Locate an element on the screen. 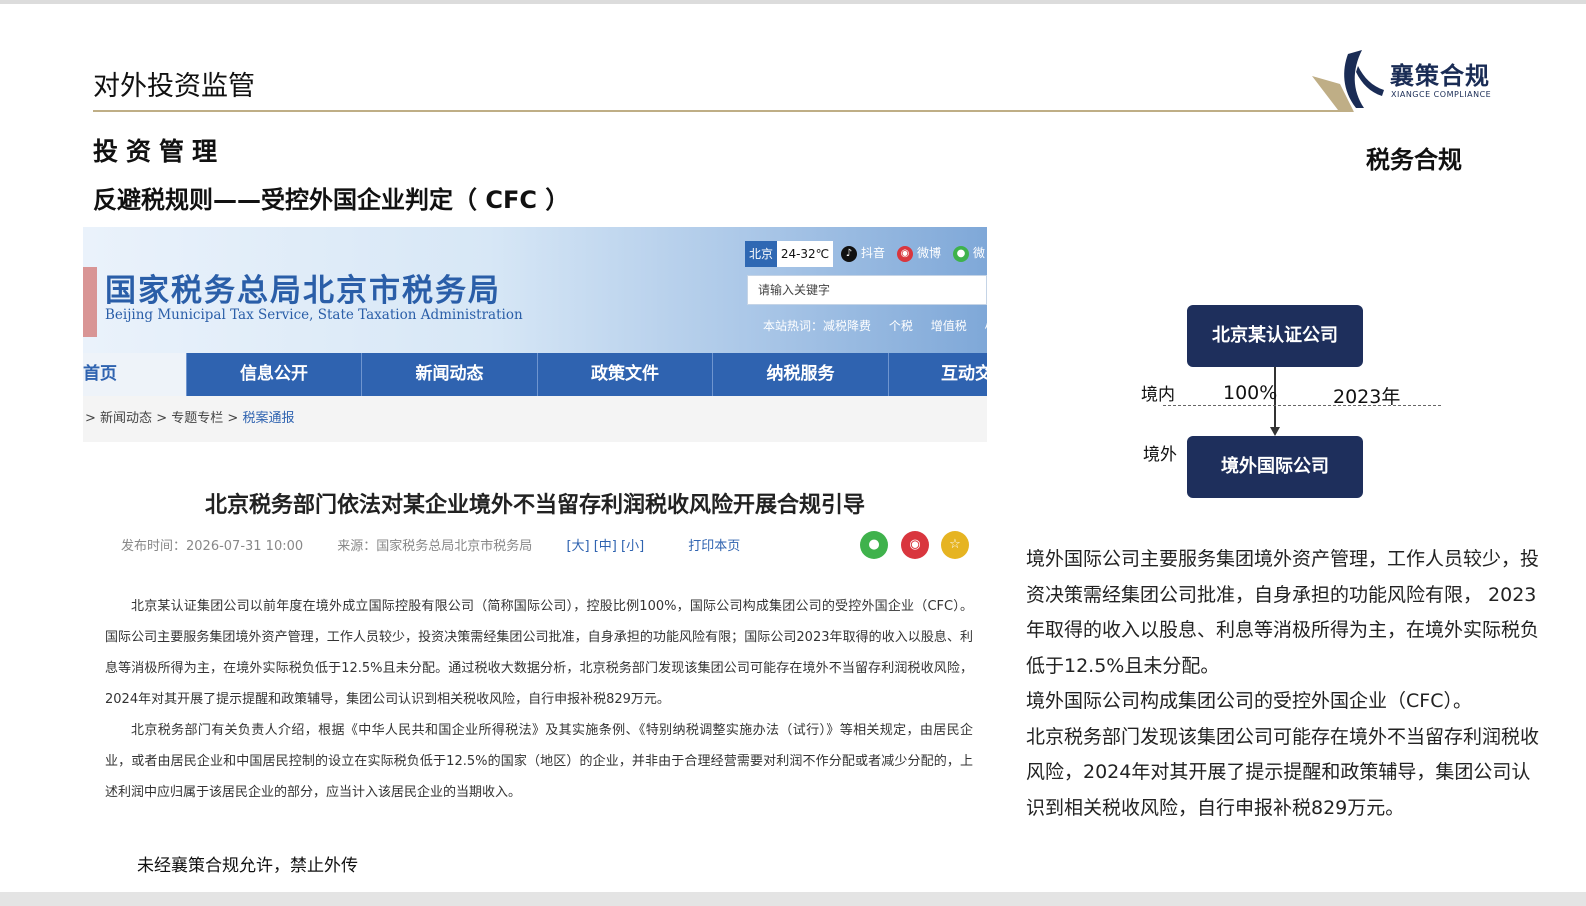 This screenshot has height=906, width=1586. breadcrumb: > 新闻动态 > 专题专栏 > 税案通报 is located at coordinates (535, 419).